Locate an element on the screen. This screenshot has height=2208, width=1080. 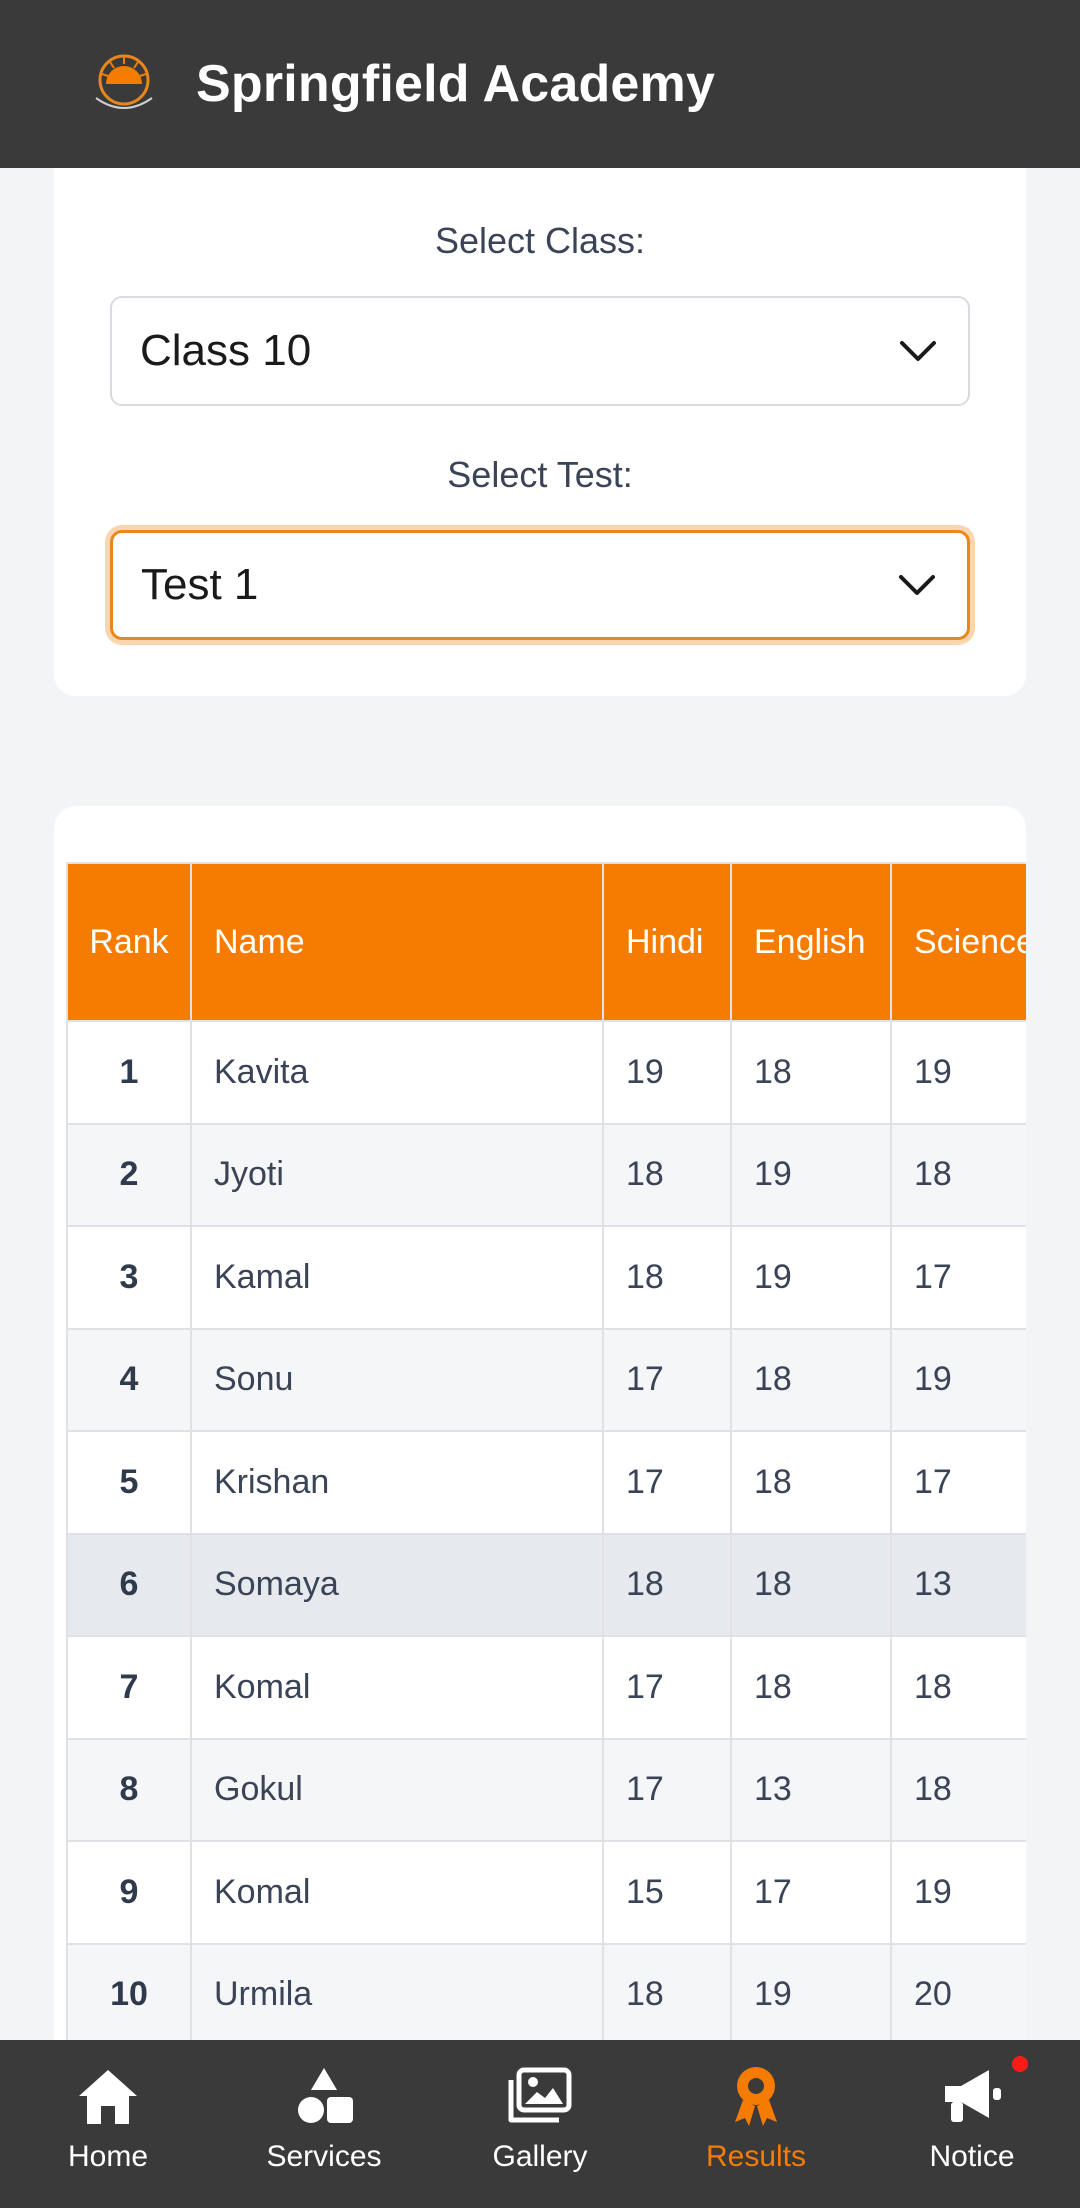
science-cell: 20 is located at coordinates (958, 1994).